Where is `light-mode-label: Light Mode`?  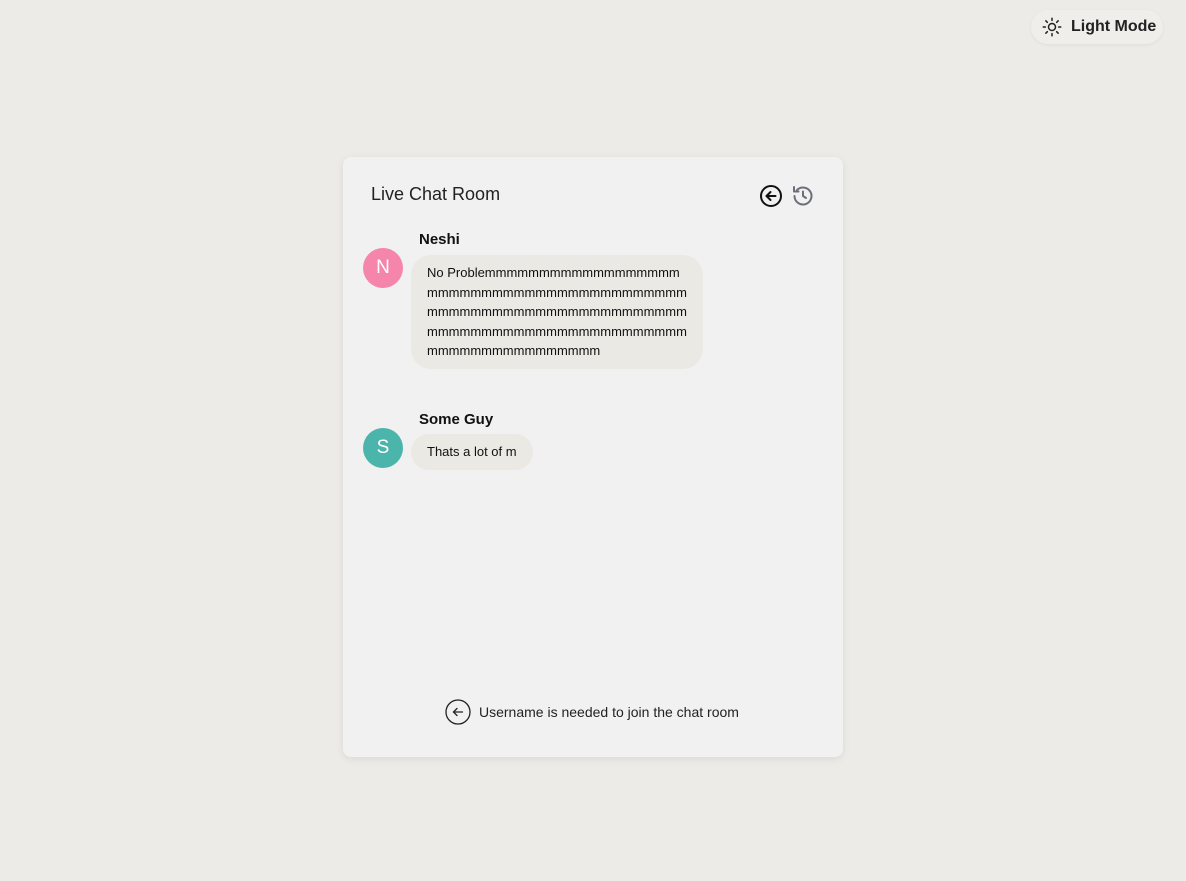
light-mode-label: Light Mode is located at coordinates (1114, 26).